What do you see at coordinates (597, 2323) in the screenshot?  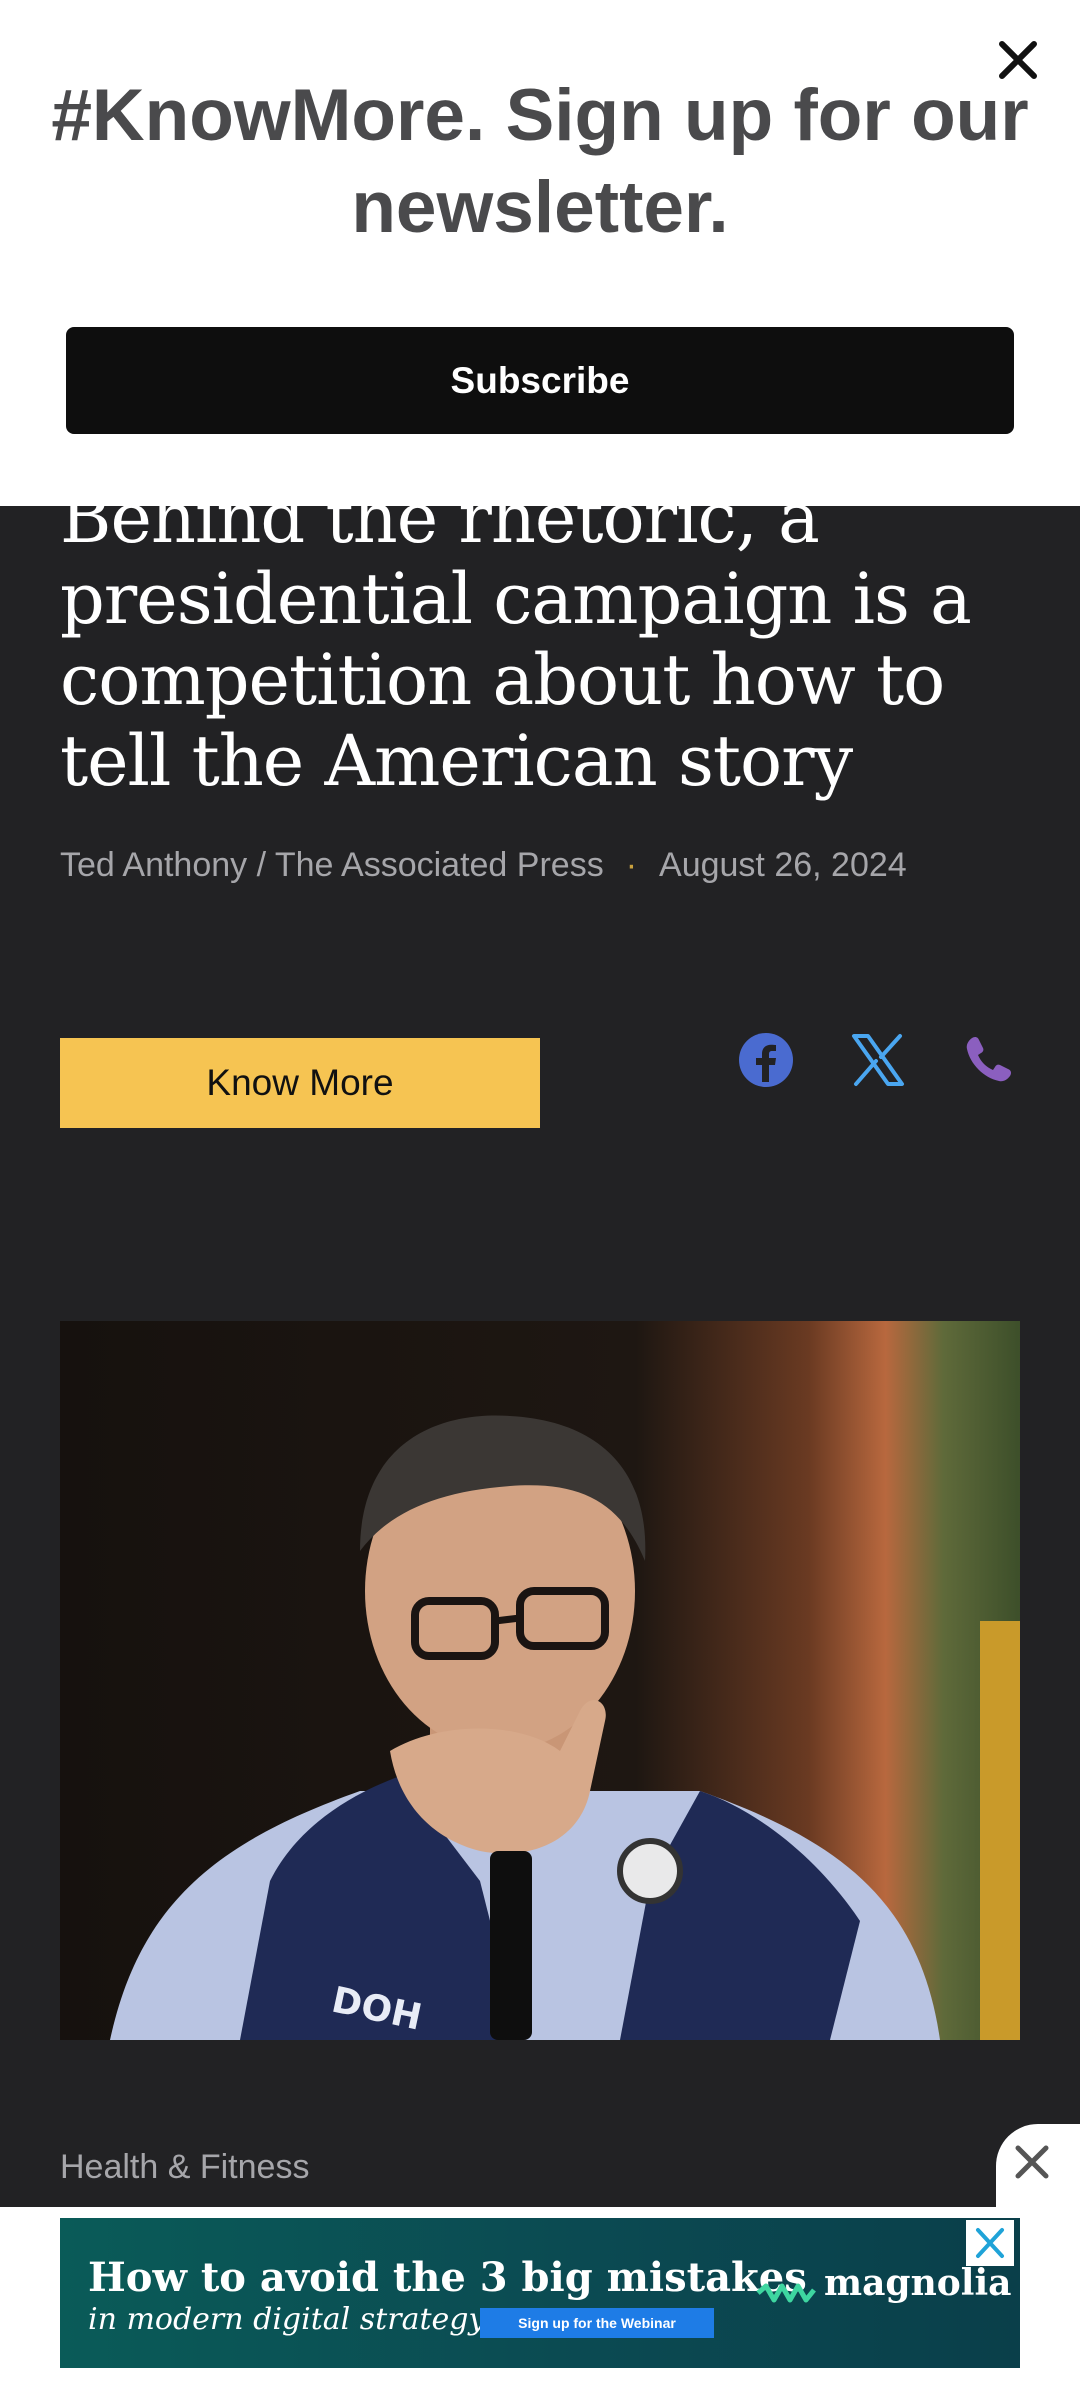 I see `ad-cta-button: Sign up for the Webinar` at bounding box center [597, 2323].